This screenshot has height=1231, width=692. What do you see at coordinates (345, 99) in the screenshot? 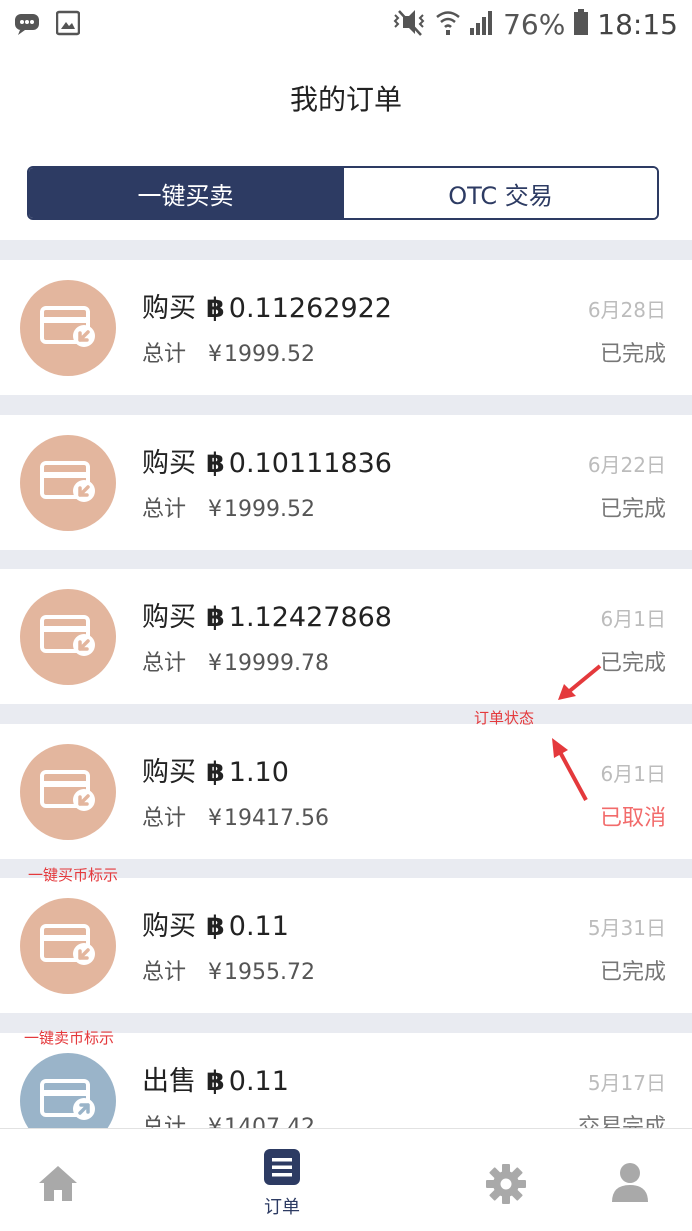
I see `page-title: 我的订单` at bounding box center [345, 99].